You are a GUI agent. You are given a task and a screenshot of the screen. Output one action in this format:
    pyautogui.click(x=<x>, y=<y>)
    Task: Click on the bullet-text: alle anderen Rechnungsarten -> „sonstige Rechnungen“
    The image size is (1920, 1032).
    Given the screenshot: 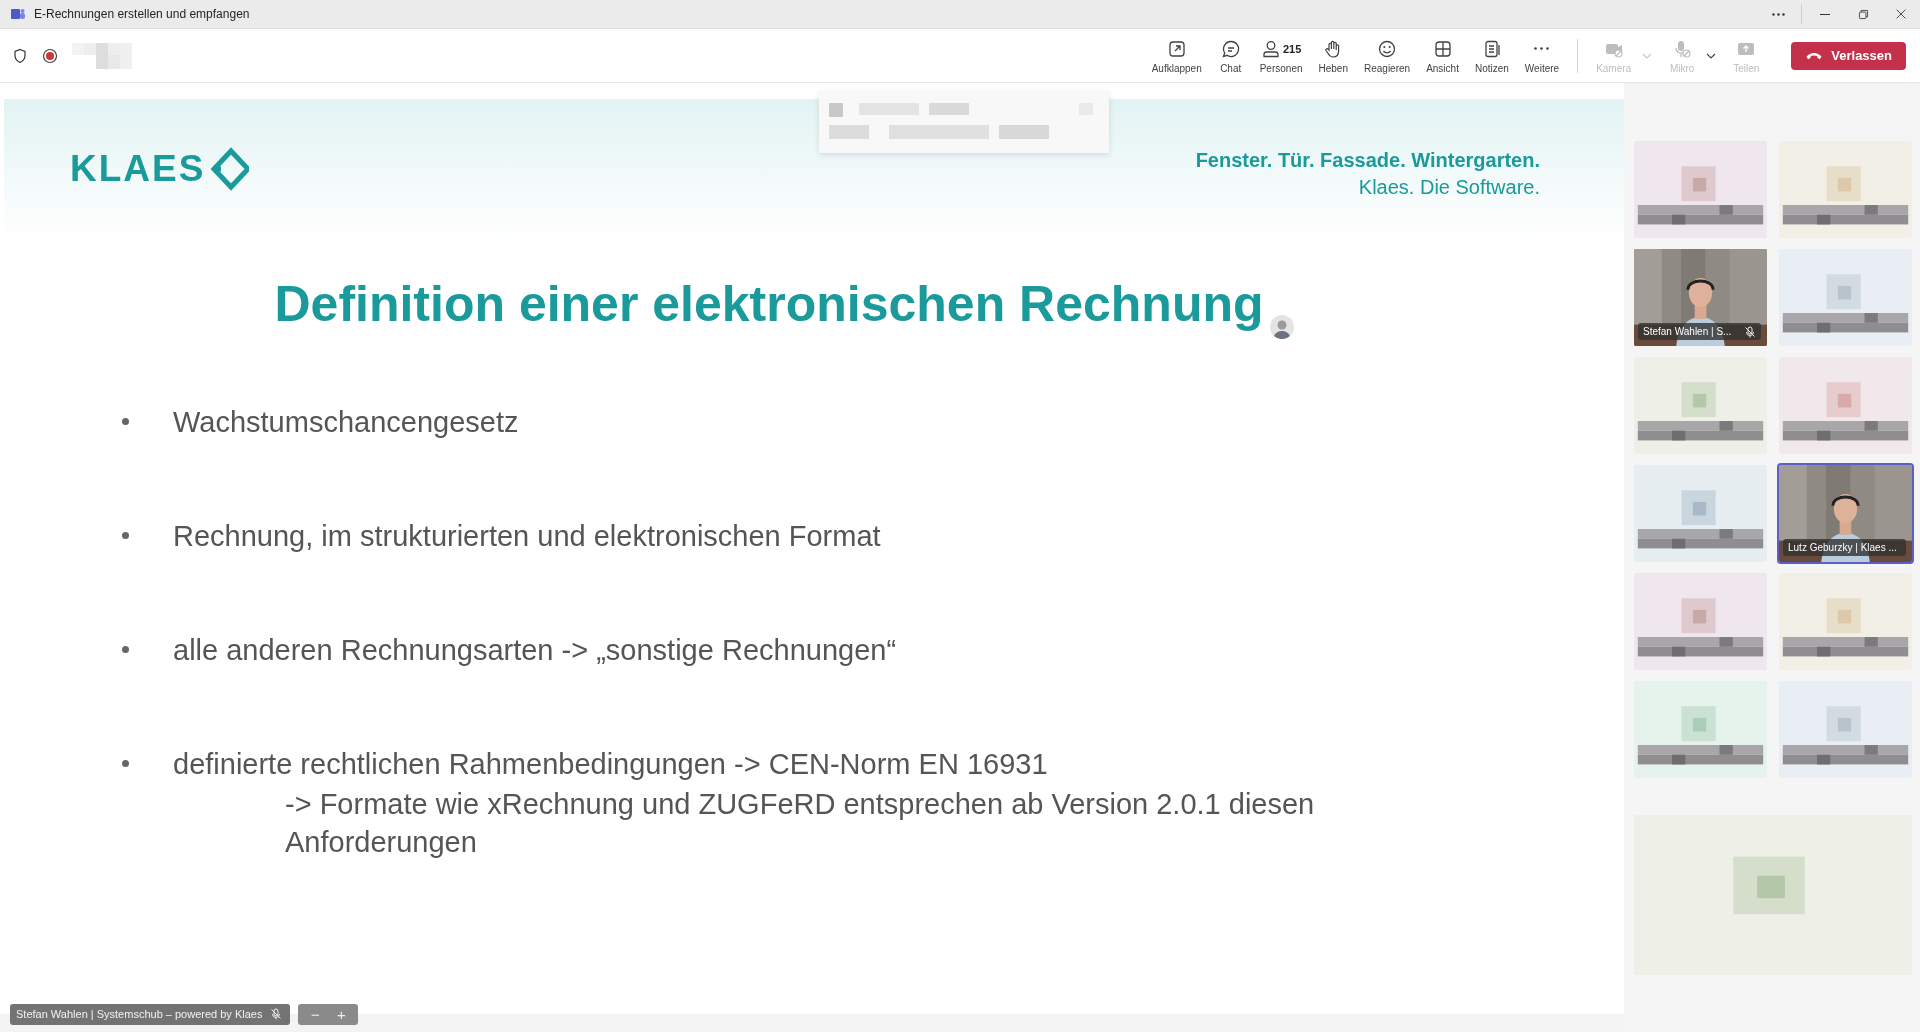 What is the action you would take?
    pyautogui.click(x=535, y=650)
    